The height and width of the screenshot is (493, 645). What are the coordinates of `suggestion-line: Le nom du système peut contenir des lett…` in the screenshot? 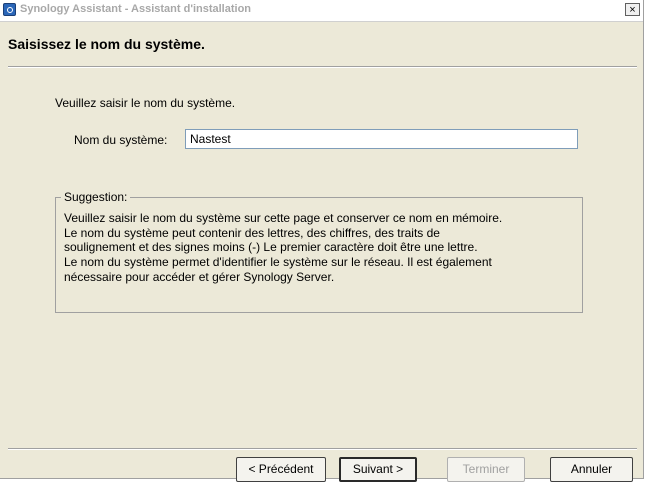 It's located at (252, 232).